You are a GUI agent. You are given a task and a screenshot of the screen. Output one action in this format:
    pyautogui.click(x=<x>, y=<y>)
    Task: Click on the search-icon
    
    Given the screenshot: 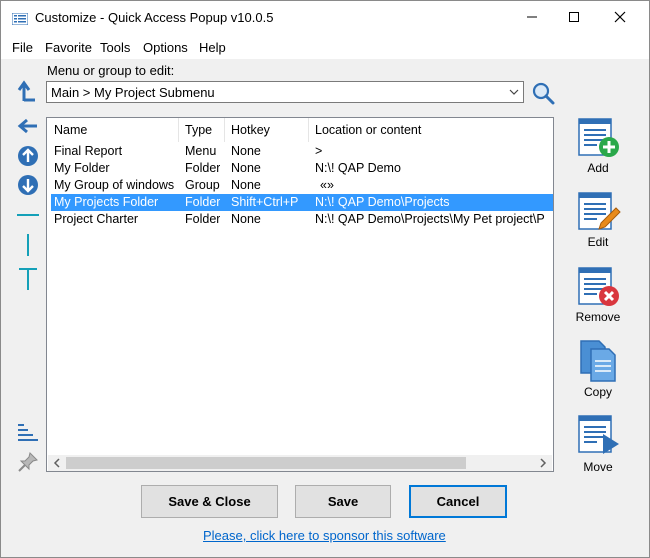 What is the action you would take?
    pyautogui.click(x=543, y=93)
    